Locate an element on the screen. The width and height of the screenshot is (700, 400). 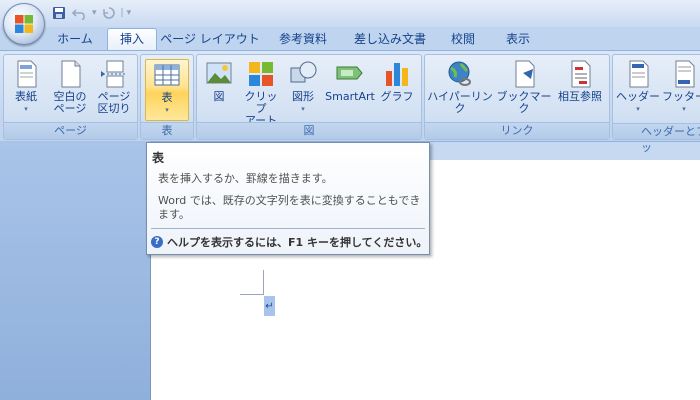
shapes-icon is located at coordinates (303, 72).